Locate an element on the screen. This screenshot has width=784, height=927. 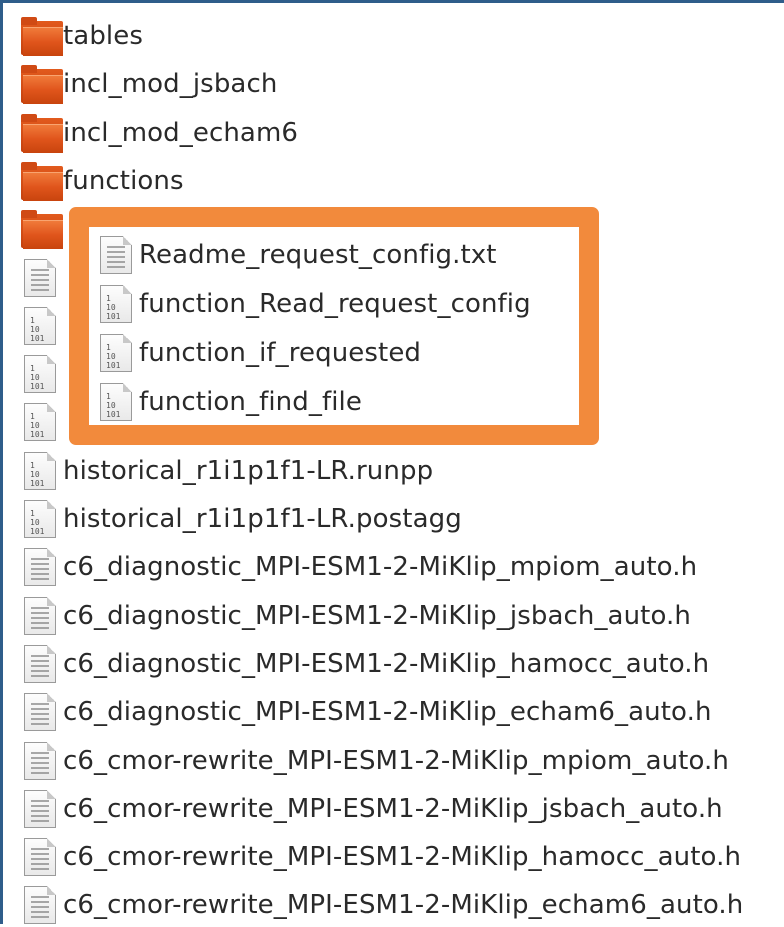
file-name: Readme_request_config.txt is located at coordinates (318, 255).